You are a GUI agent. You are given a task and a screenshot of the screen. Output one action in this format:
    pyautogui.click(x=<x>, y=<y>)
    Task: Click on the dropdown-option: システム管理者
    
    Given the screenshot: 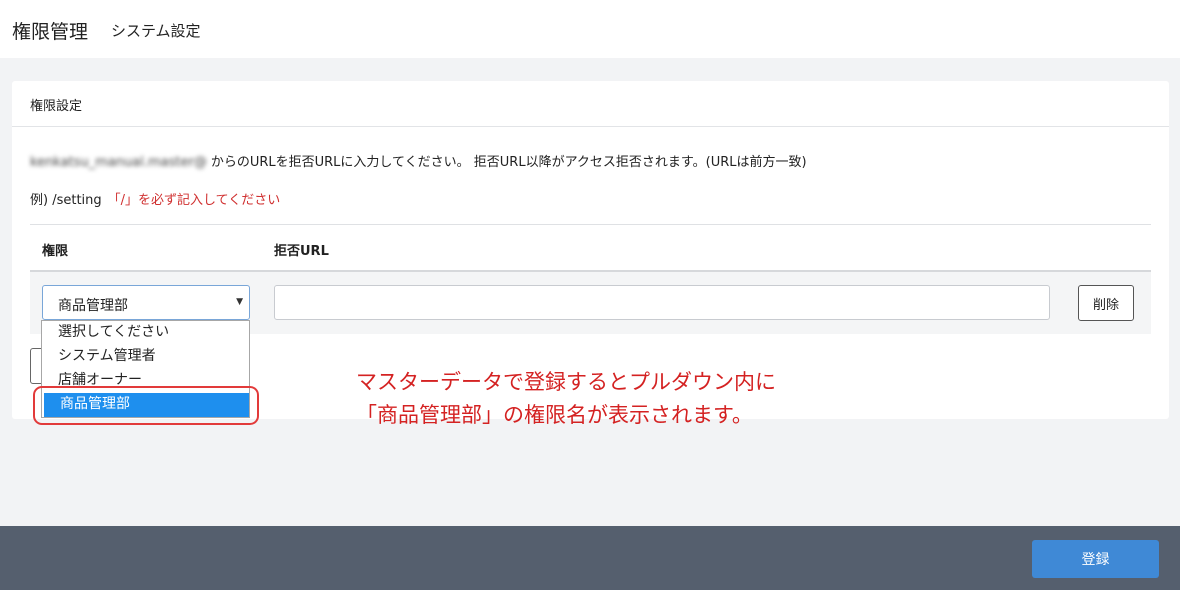 What is the action you would take?
    pyautogui.click(x=145, y=357)
    